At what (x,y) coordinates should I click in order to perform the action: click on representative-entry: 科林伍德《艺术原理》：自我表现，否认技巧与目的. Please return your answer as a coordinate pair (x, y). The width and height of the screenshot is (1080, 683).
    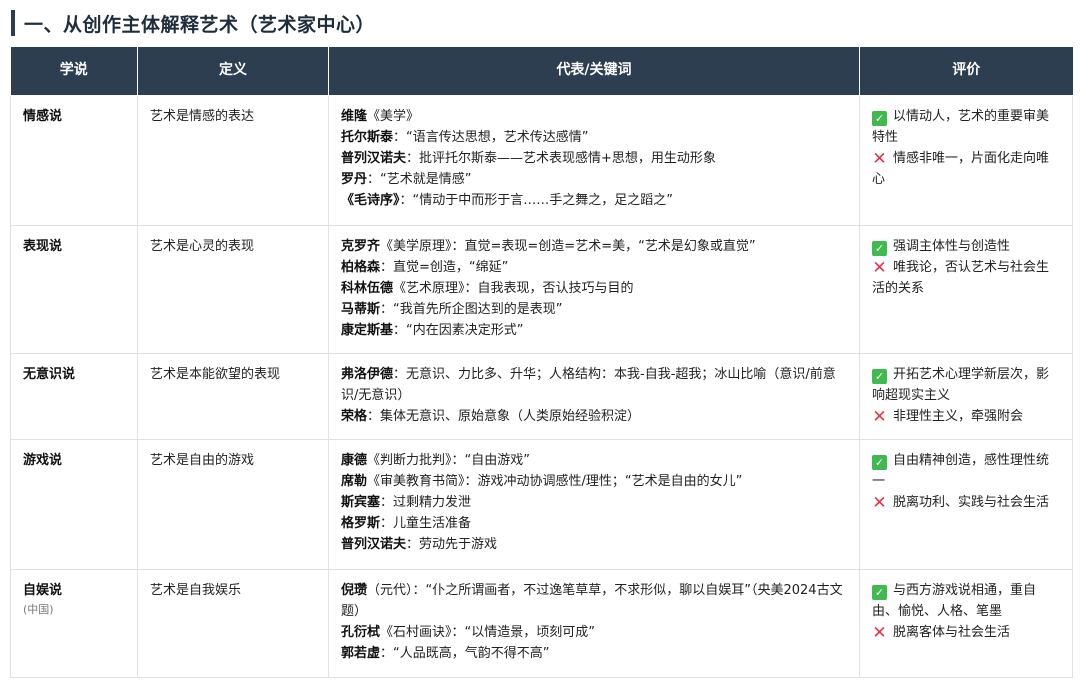
    Looking at the image, I should click on (594, 288).